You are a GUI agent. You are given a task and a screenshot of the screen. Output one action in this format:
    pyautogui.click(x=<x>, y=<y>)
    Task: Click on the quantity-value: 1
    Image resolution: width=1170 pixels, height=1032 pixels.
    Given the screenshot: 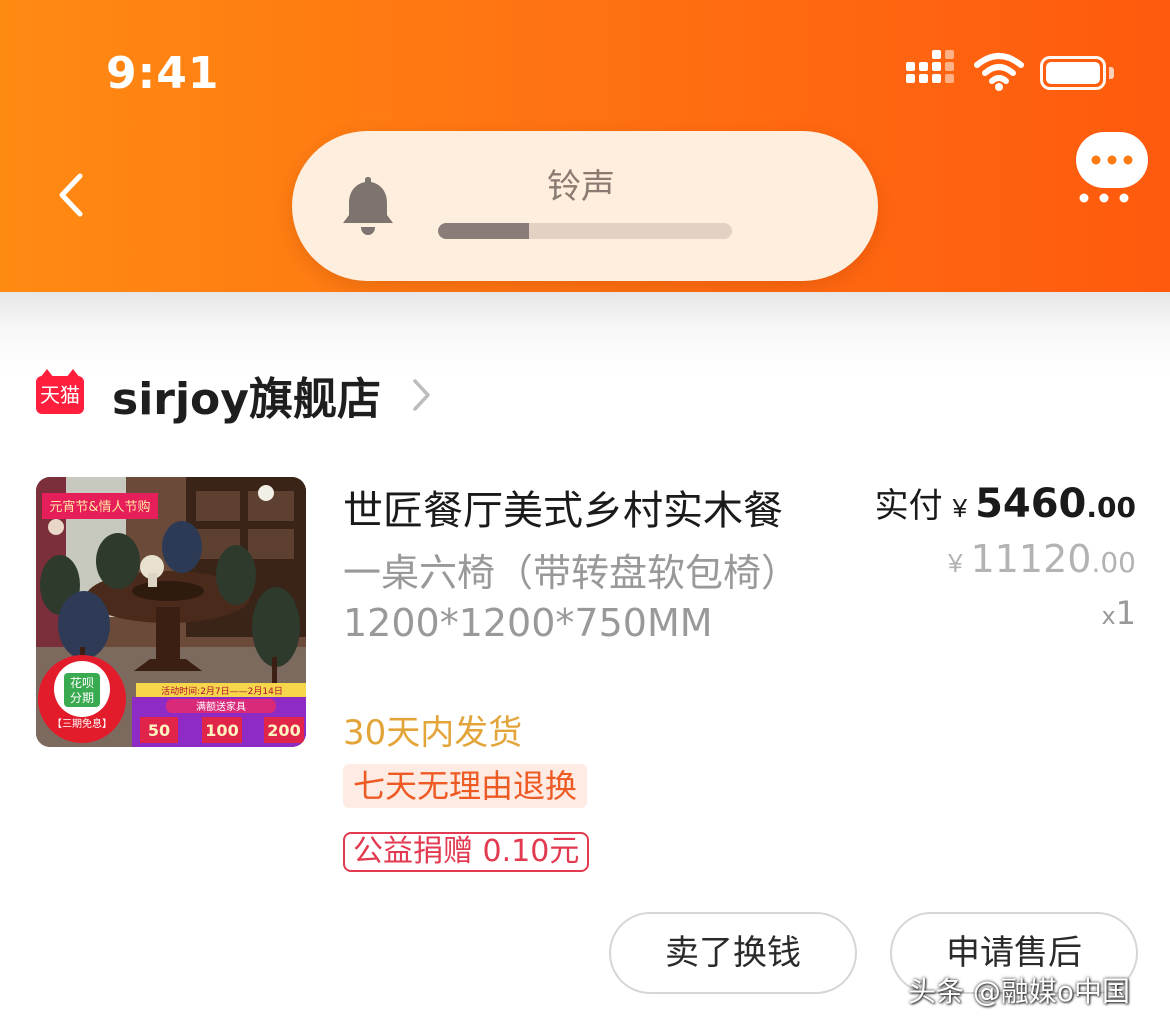 What is the action you would take?
    pyautogui.click(x=1125, y=613)
    